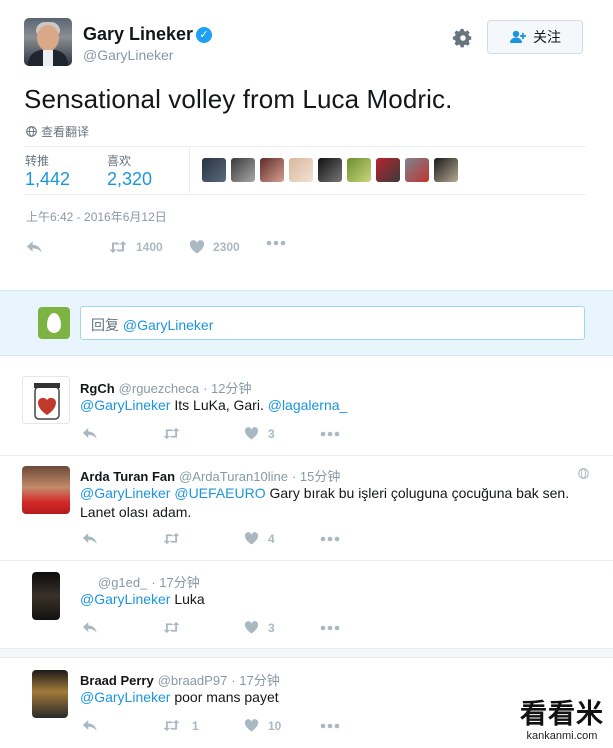 This screenshot has width=613, height=748. I want to click on follow-button: 关注, so click(535, 37).